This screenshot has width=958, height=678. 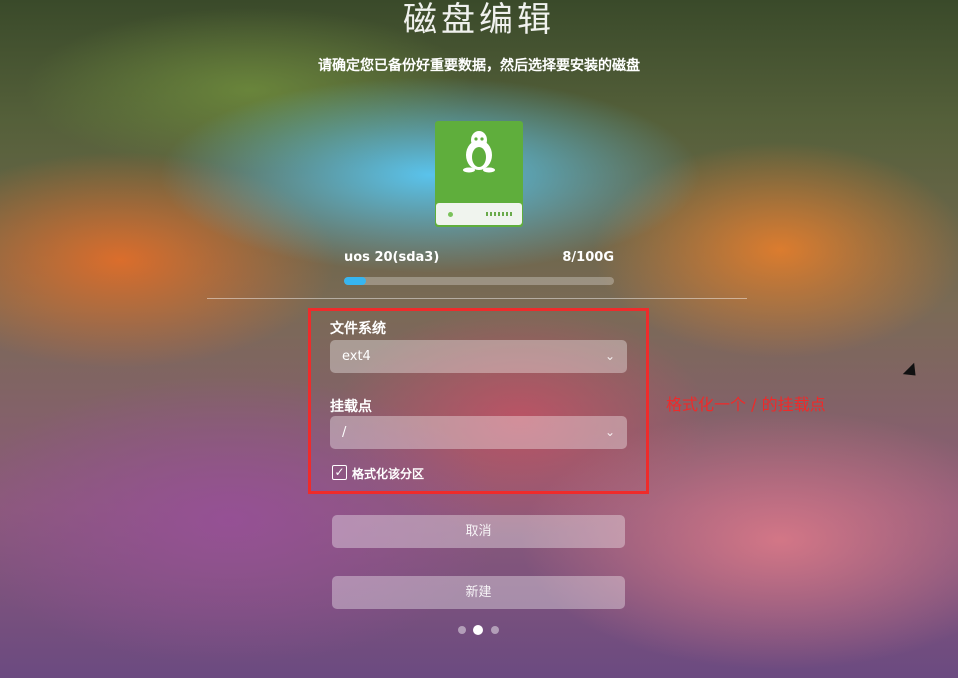 What do you see at coordinates (450, 214) in the screenshot?
I see `drive-led` at bounding box center [450, 214].